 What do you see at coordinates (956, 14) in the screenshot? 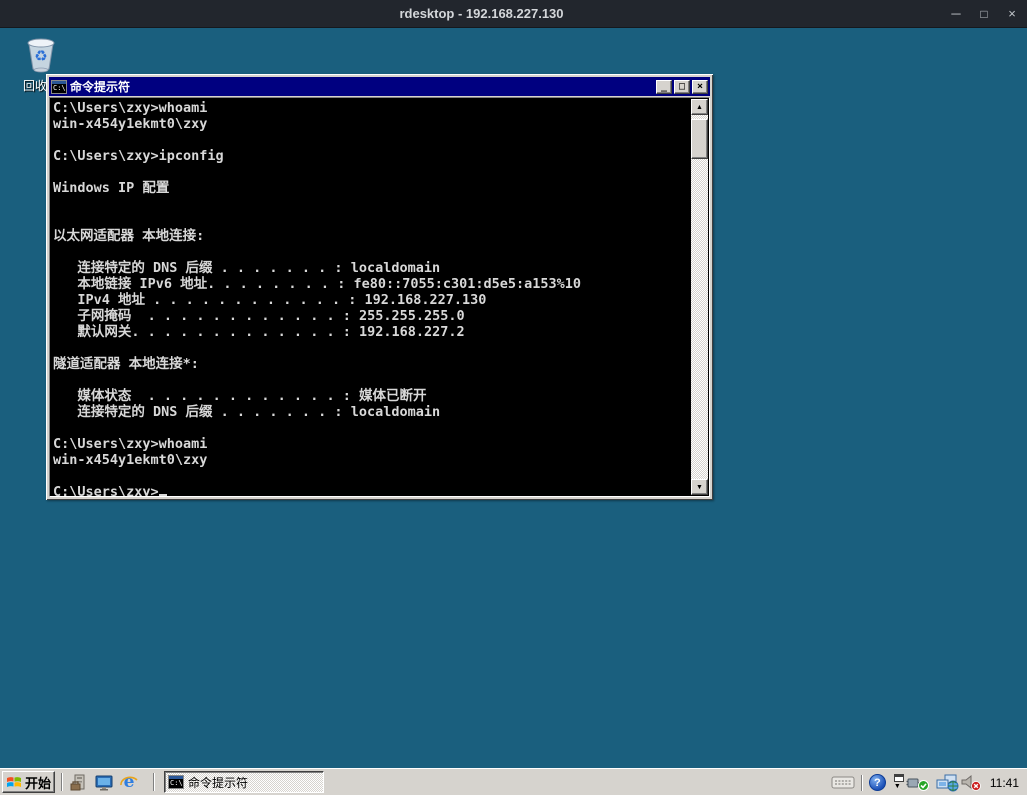
I see `minimize-icon: ─` at bounding box center [956, 14].